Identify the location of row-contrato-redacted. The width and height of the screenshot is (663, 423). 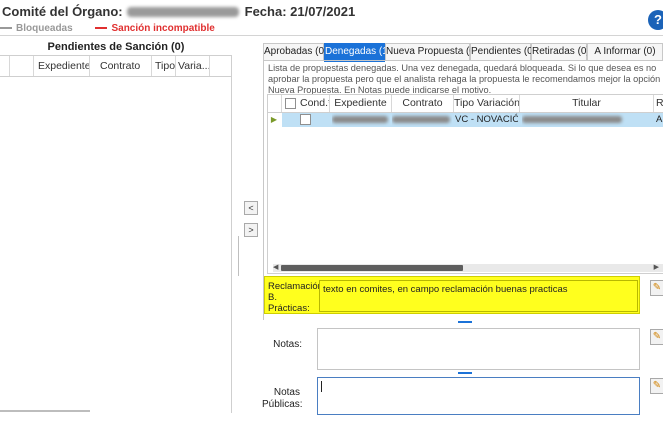
(422, 120).